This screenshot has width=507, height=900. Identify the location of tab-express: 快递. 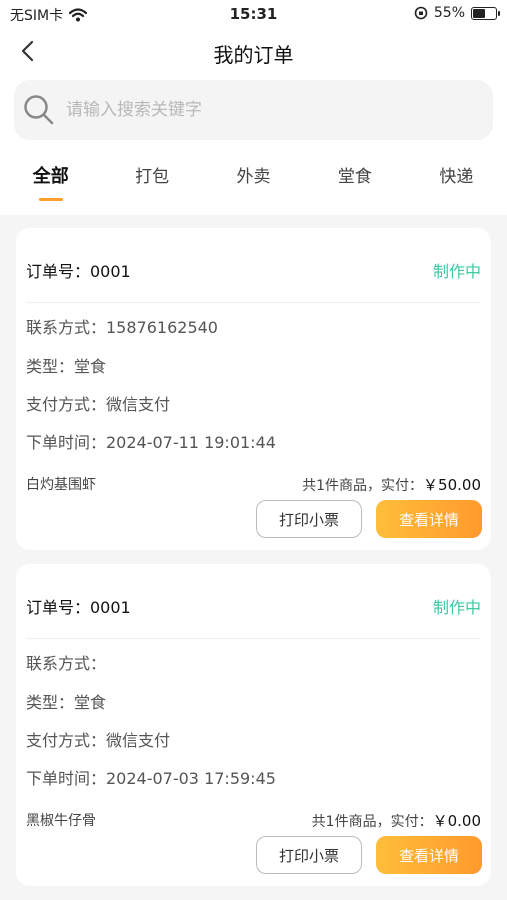
(456, 180).